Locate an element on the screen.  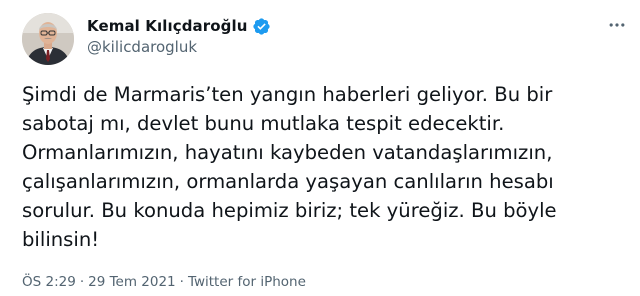
tweet-date: 29 Tem 2021 is located at coordinates (132, 282).